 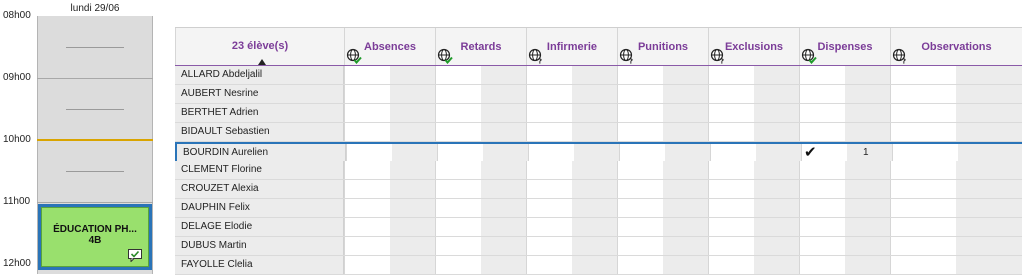 What do you see at coordinates (389, 46) in the screenshot?
I see `column-header-absences: Absences` at bounding box center [389, 46].